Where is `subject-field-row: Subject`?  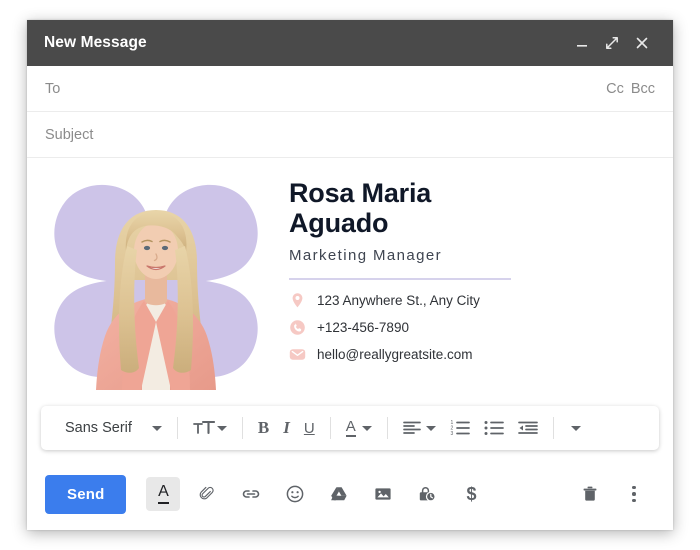
subject-field-row: Subject is located at coordinates (350, 135).